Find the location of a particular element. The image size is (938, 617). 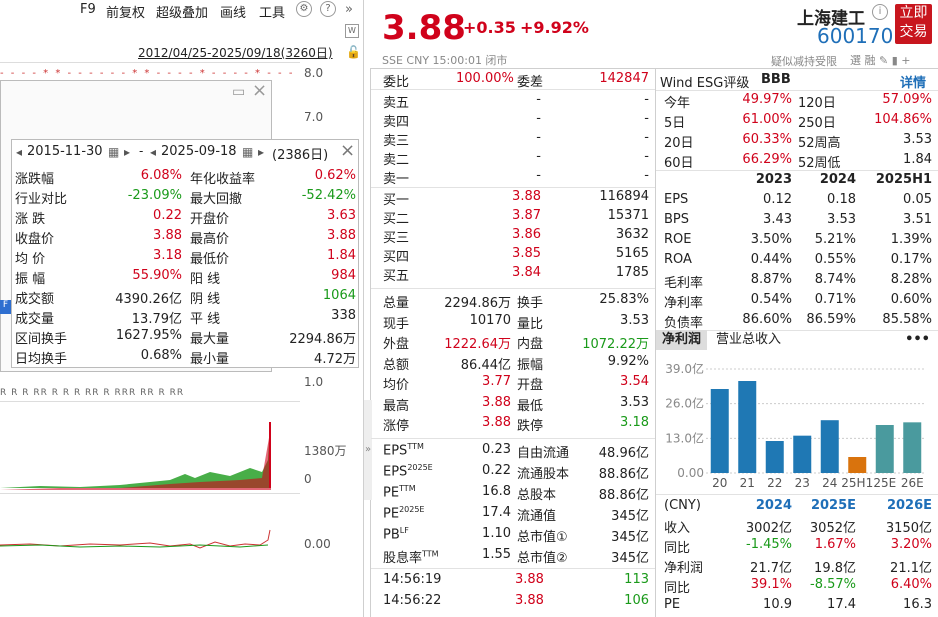

next-start-icon: ▸ is located at coordinates (127, 152).